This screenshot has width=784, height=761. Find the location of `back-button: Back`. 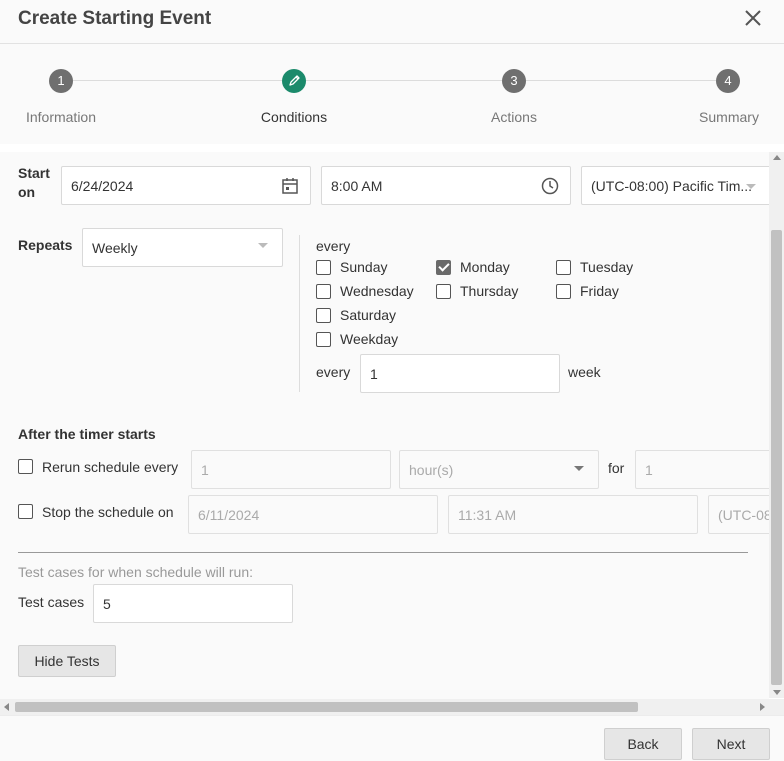

back-button: Back is located at coordinates (643, 744).